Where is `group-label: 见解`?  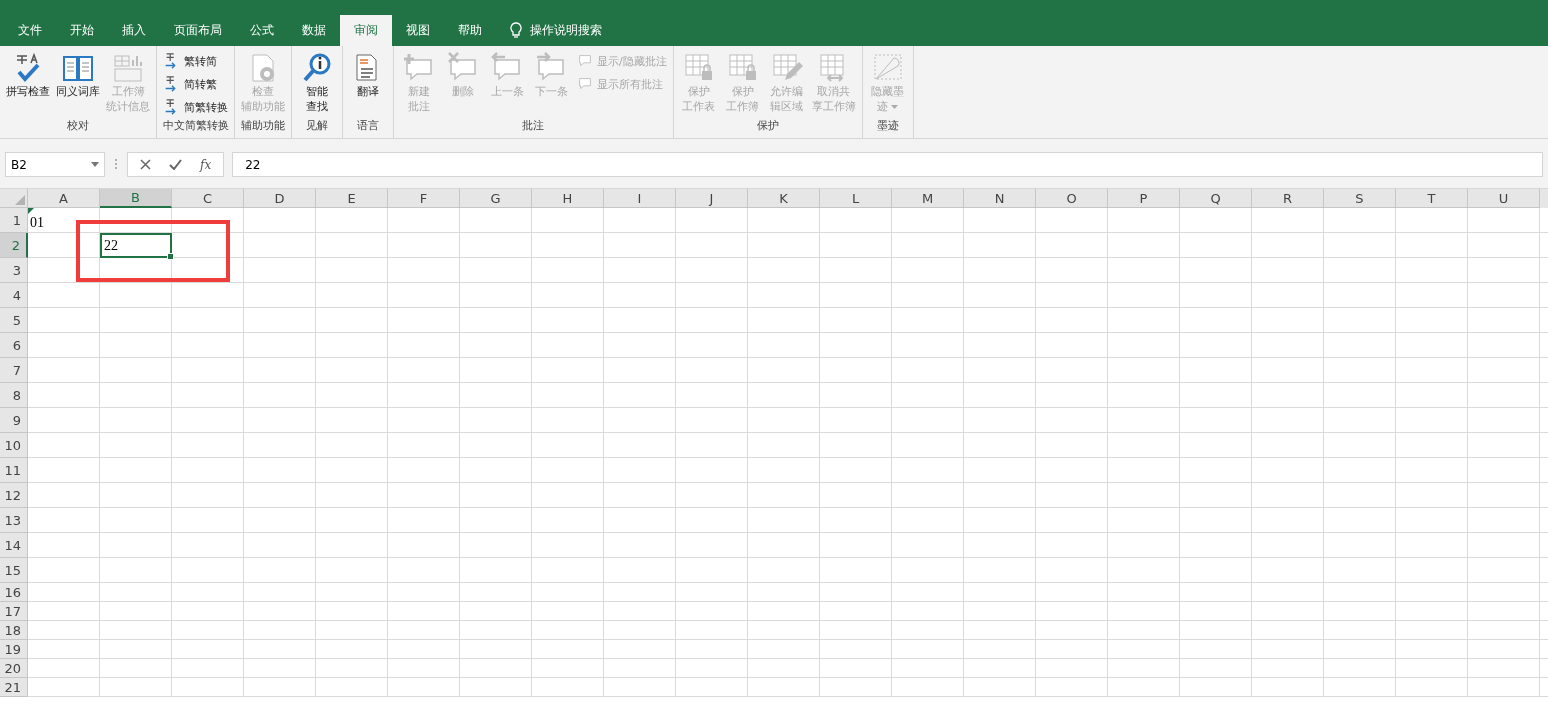 group-label: 见解 is located at coordinates (317, 126).